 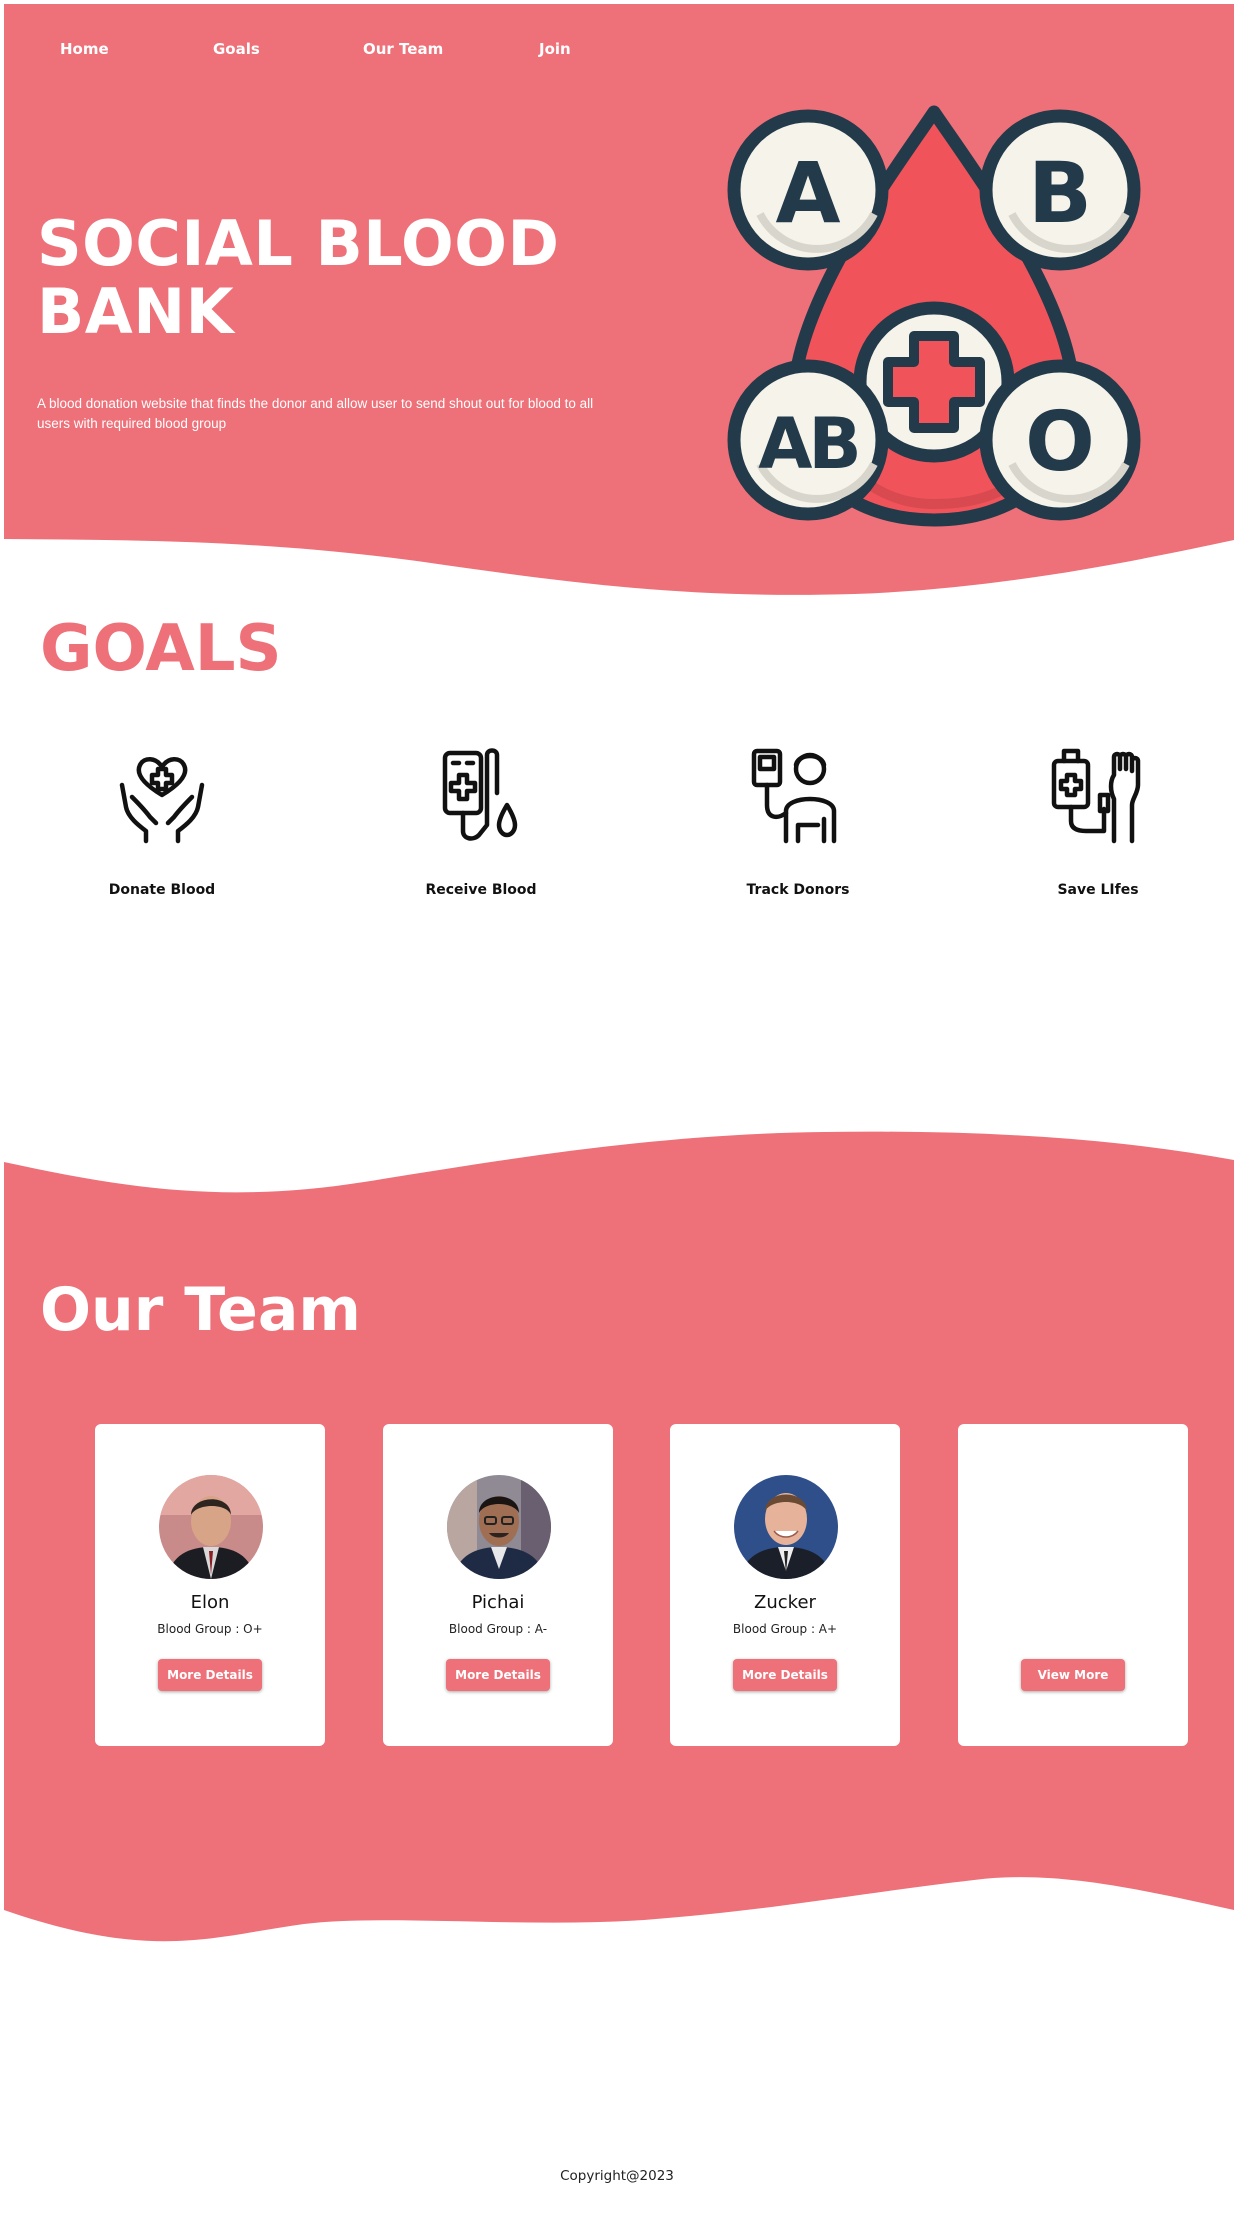 I want to click on team-card-pichai: Pichai Blood Group : A- More Details, so click(x=498, y=1585).